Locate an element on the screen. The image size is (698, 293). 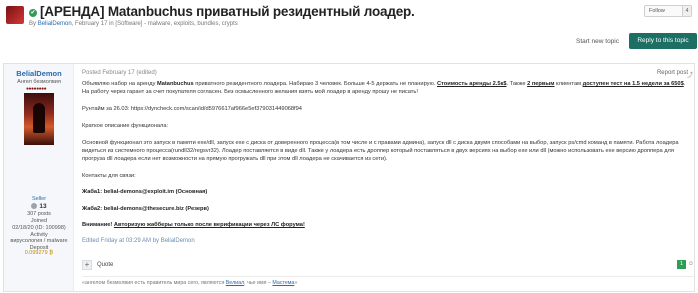
reaction-count-badge: 1 is located at coordinates (681, 264).